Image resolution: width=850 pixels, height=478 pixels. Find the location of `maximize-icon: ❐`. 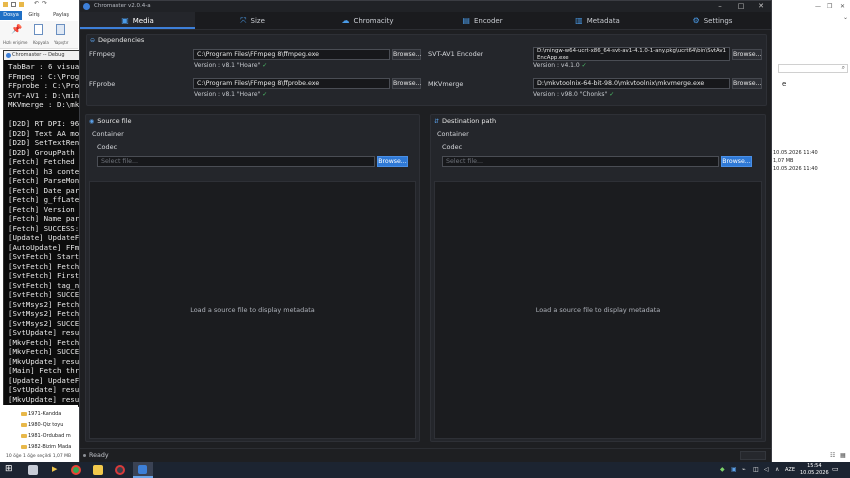

maximize-icon: ❐ is located at coordinates (829, 6).